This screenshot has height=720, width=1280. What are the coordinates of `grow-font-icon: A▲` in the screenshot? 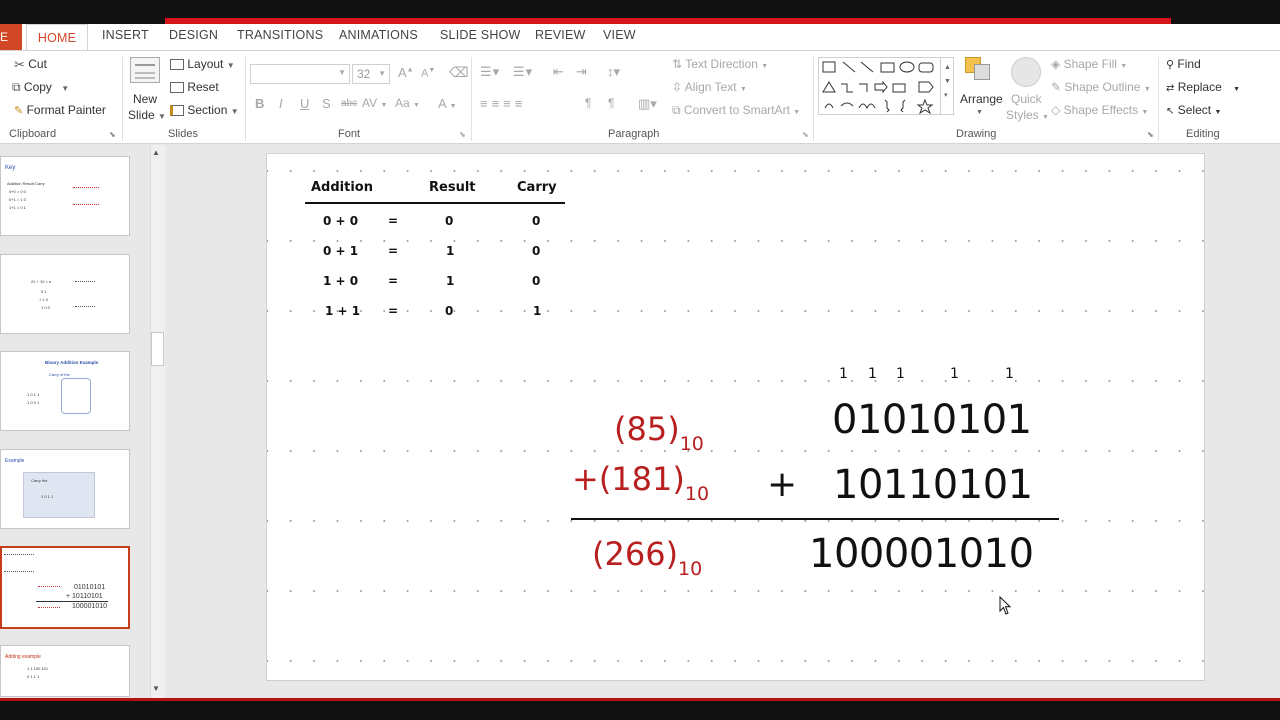 It's located at (406, 72).